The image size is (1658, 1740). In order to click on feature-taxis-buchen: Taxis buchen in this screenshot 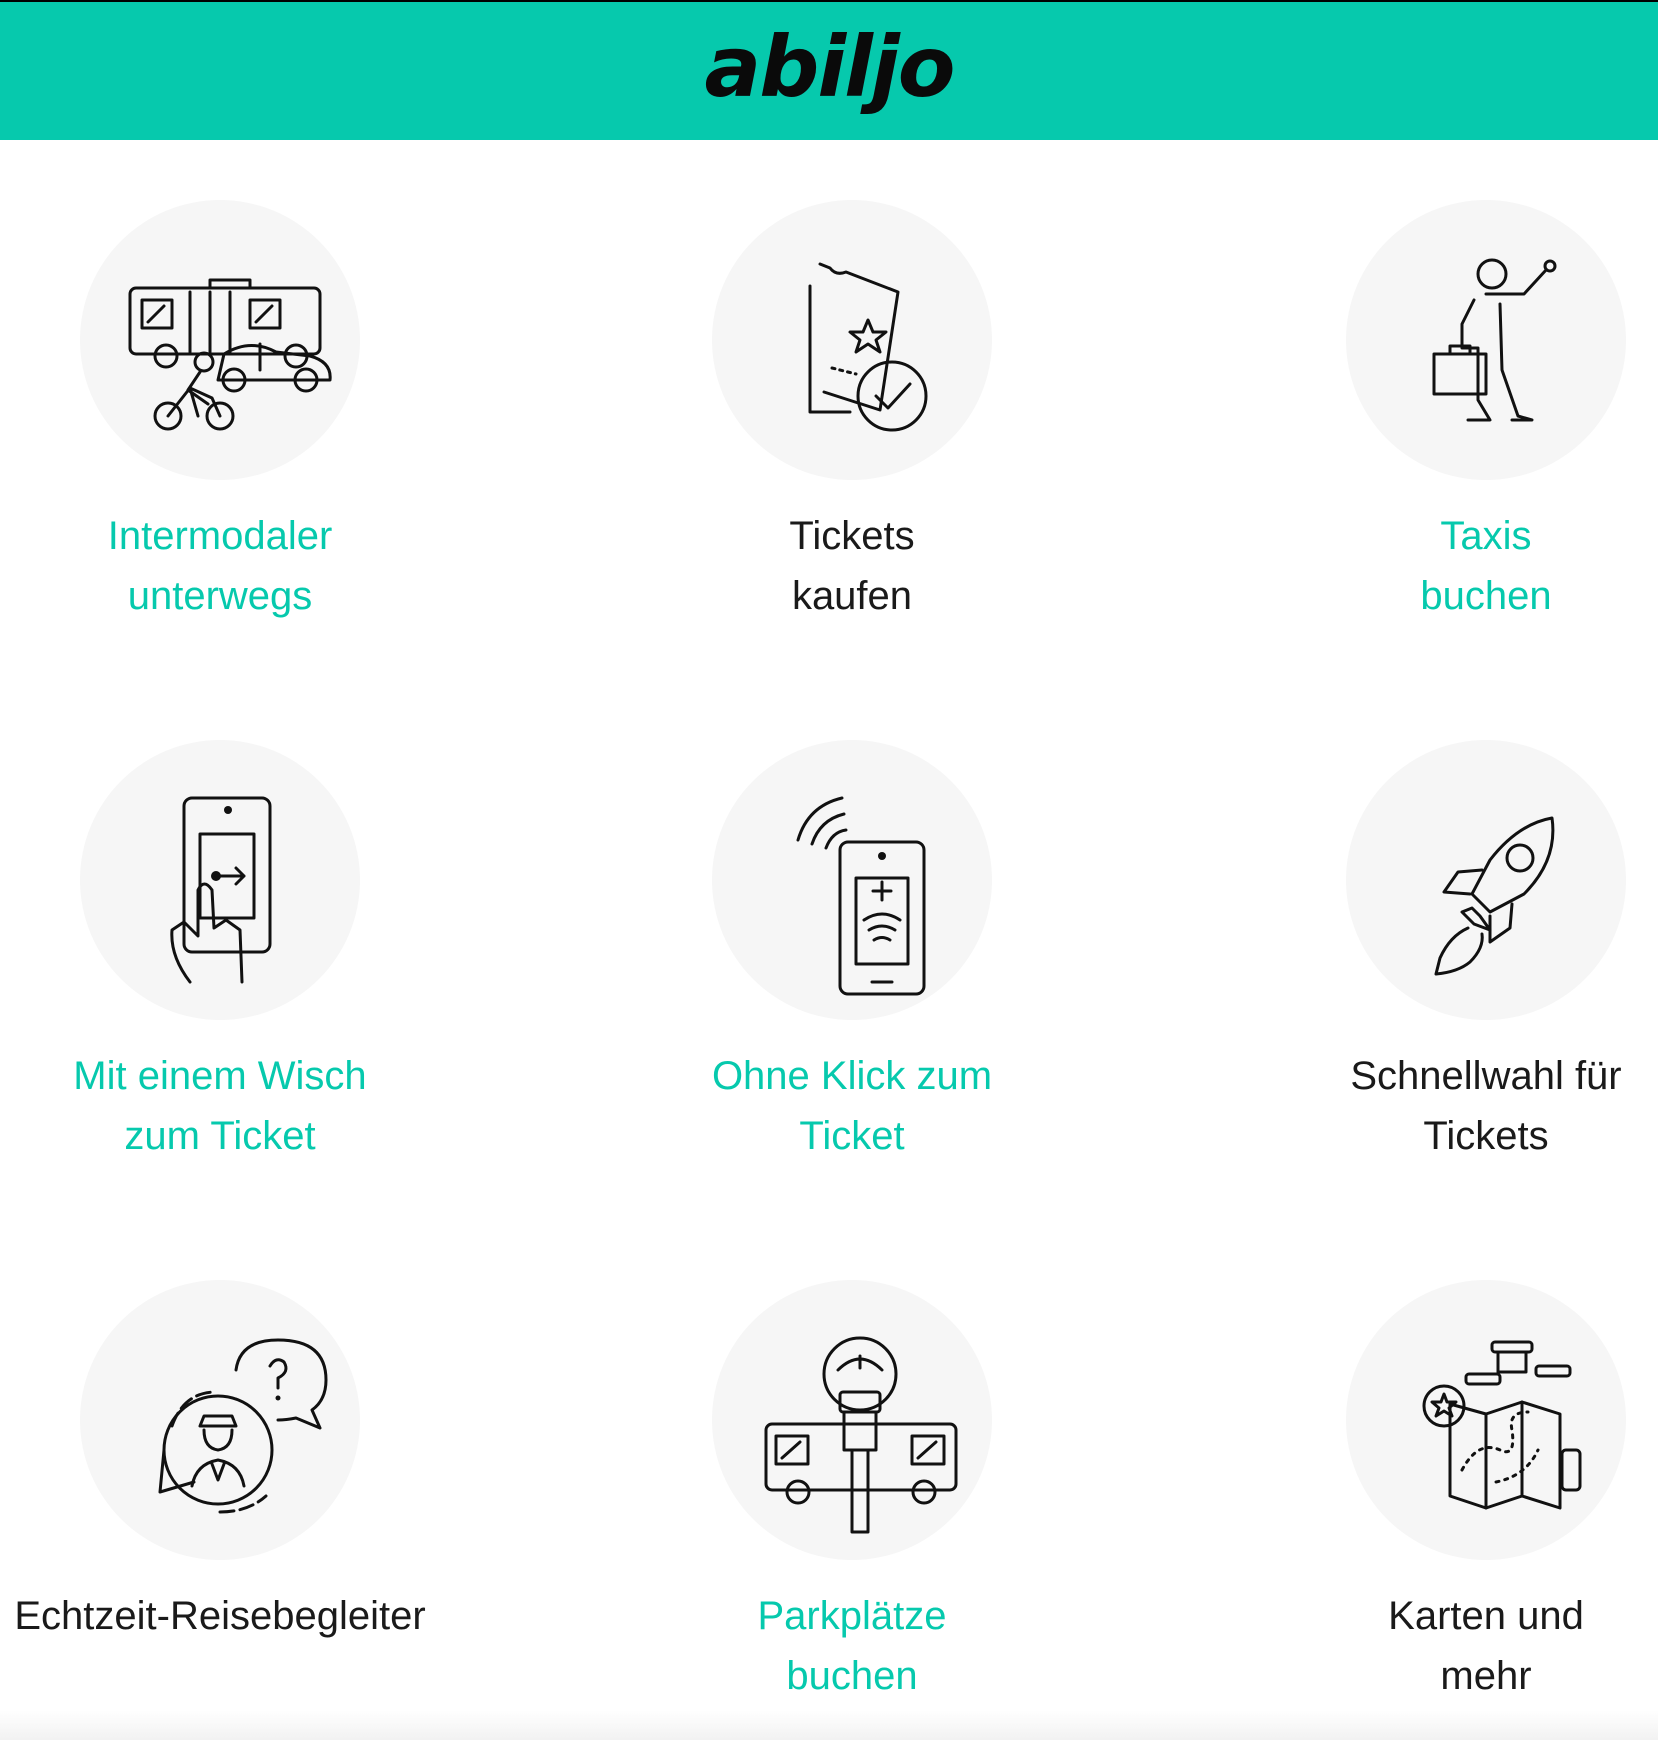, I will do `click(1462, 413)`.